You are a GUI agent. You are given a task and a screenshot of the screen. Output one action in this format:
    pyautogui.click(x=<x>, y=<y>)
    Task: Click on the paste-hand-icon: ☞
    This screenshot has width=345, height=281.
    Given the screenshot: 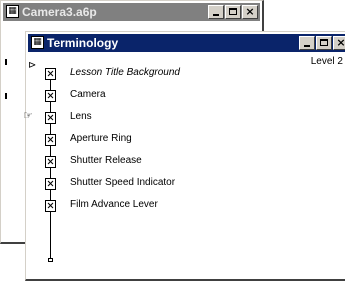 What is the action you would take?
    pyautogui.click(x=28, y=115)
    